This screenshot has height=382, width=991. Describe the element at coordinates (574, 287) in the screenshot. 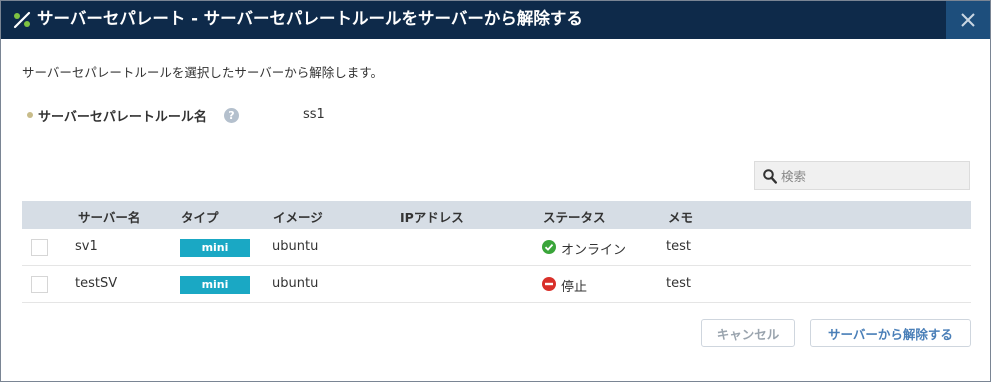

I see `status-text: 停止` at that location.